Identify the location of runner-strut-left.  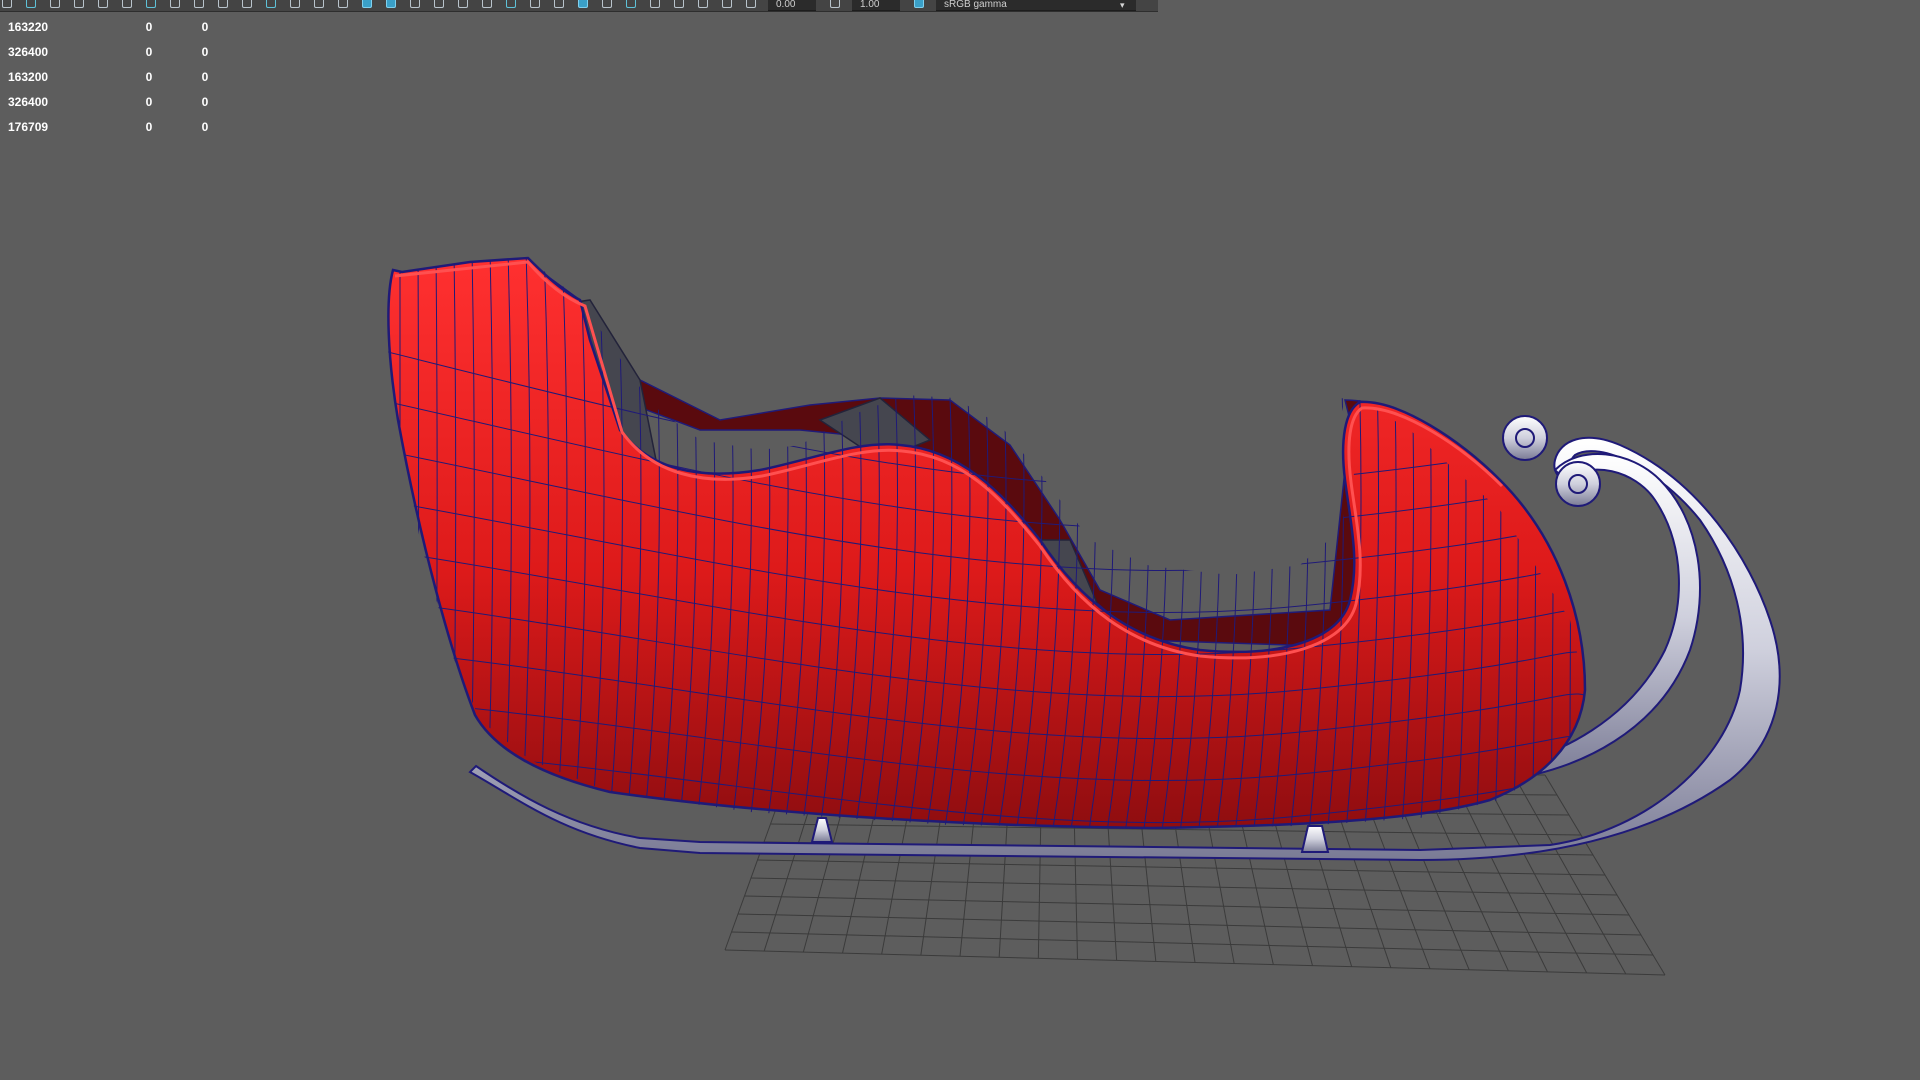
(822, 830).